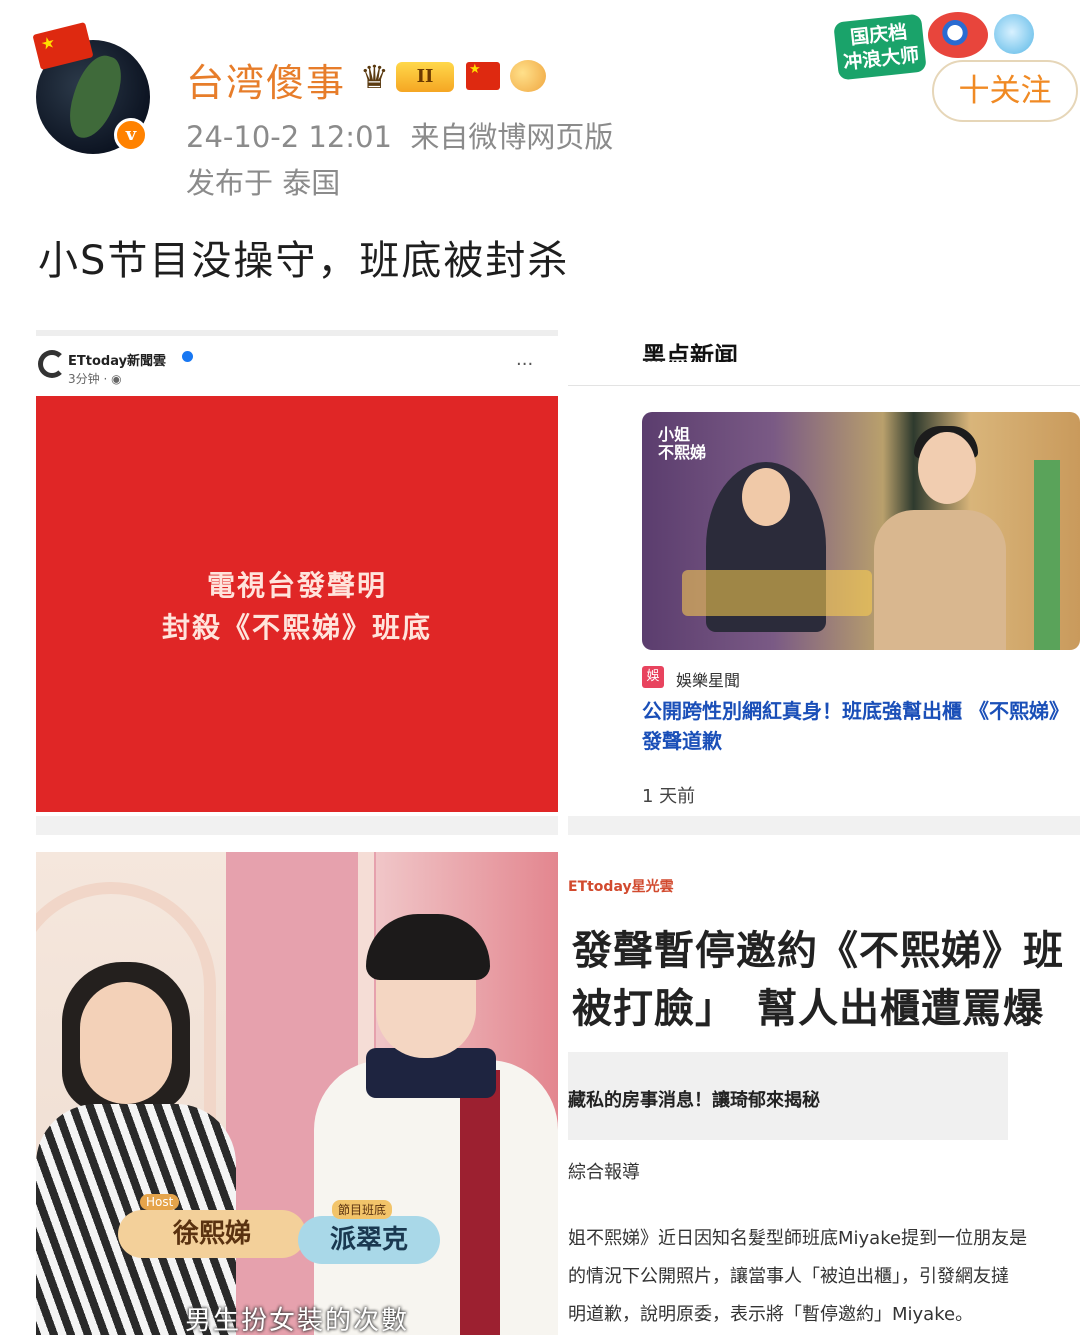 This screenshot has height=1335, width=1080. What do you see at coordinates (304, 261) in the screenshot?
I see `post-text: 小S节目没操守，班底被封杀` at bounding box center [304, 261].